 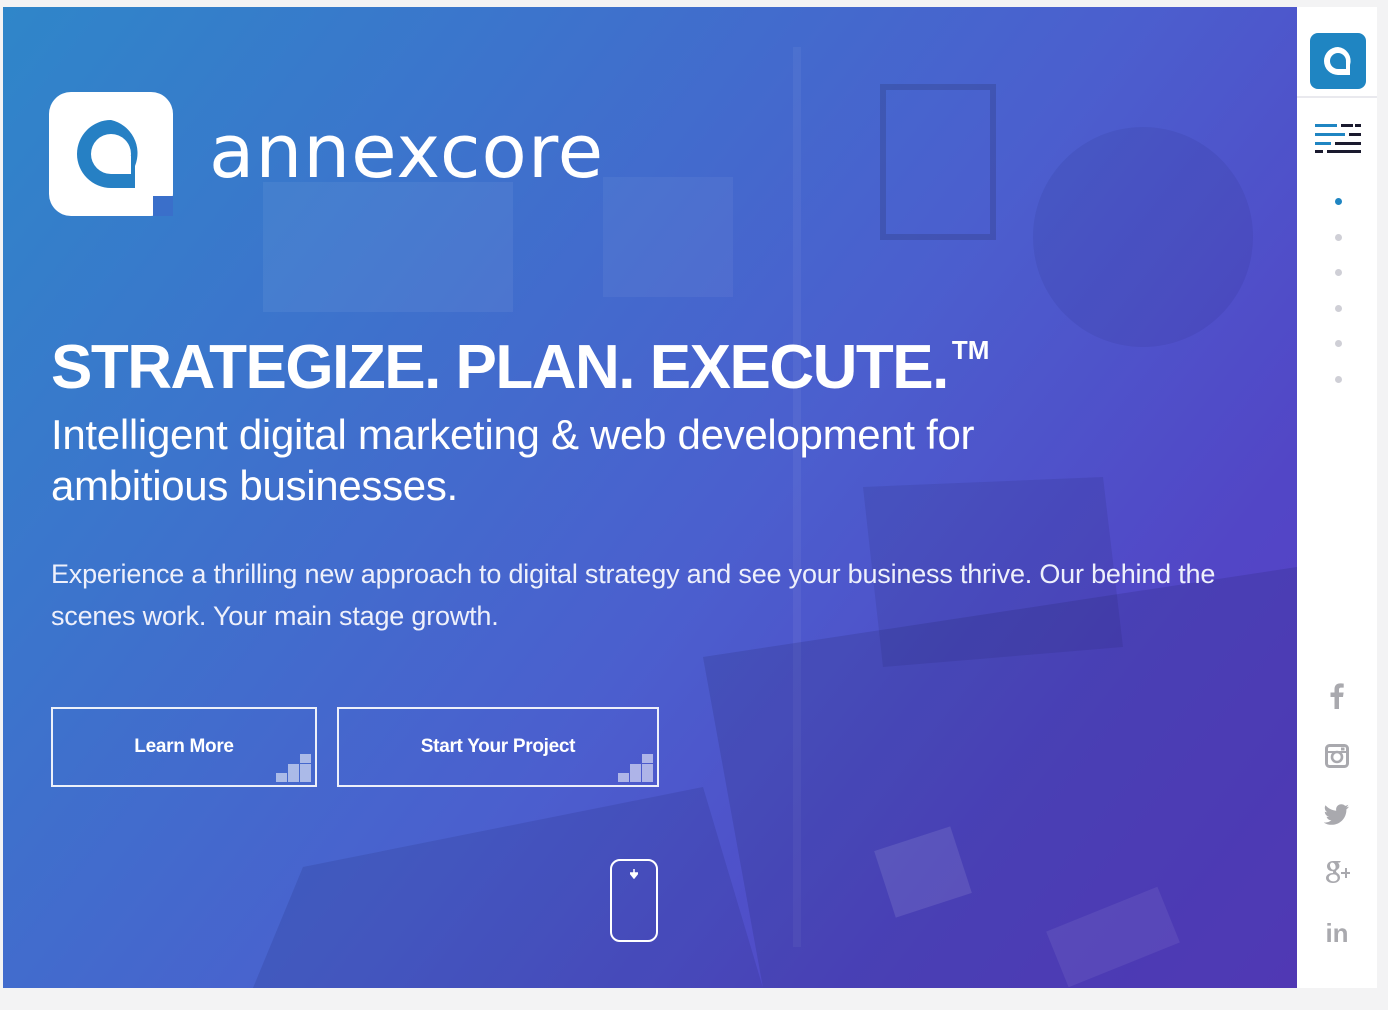 I want to click on side-rail: in, so click(x=1337, y=497).